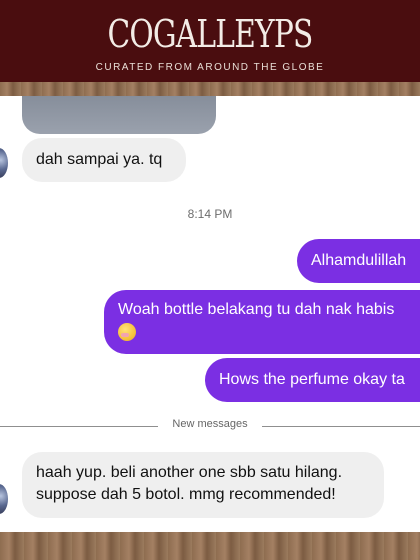 The image size is (420, 560). Describe the element at coordinates (210, 67) in the screenshot. I see `brand-tagline: CURATED FROM AROUND THE GLOBE` at that location.